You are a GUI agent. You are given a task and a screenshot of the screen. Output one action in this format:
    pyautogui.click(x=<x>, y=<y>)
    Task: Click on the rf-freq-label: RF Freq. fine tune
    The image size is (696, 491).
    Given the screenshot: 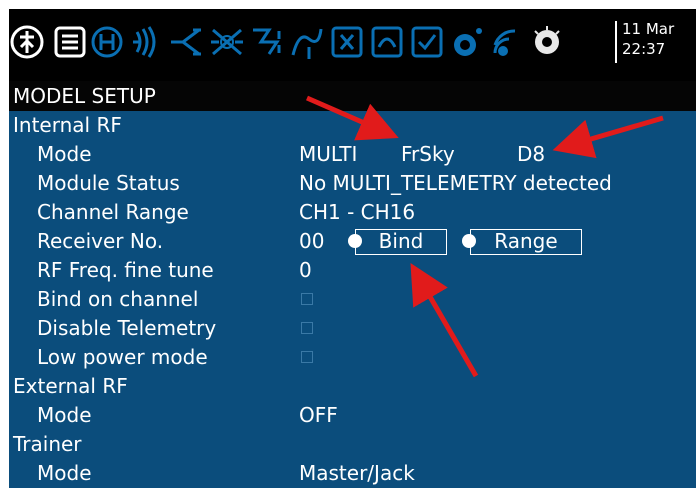 What is the action you would take?
    pyautogui.click(x=125, y=270)
    